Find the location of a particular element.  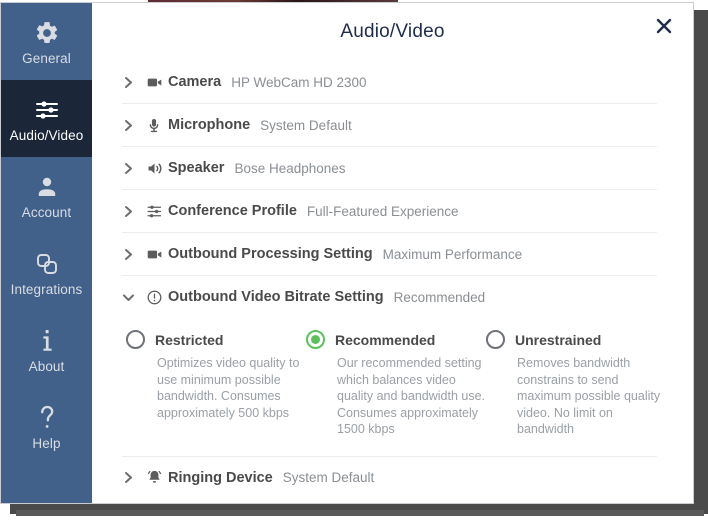

setting-value: Maximum Performance is located at coordinates (452, 254).